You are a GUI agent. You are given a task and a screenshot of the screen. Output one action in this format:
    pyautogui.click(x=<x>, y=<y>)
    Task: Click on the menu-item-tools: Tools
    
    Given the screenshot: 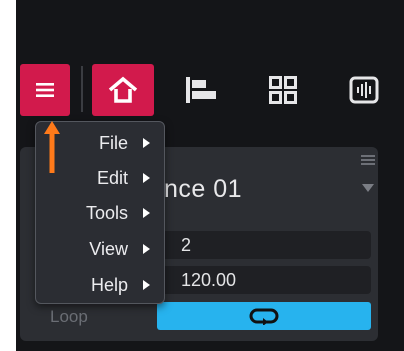 What is the action you would take?
    pyautogui.click(x=100, y=213)
    